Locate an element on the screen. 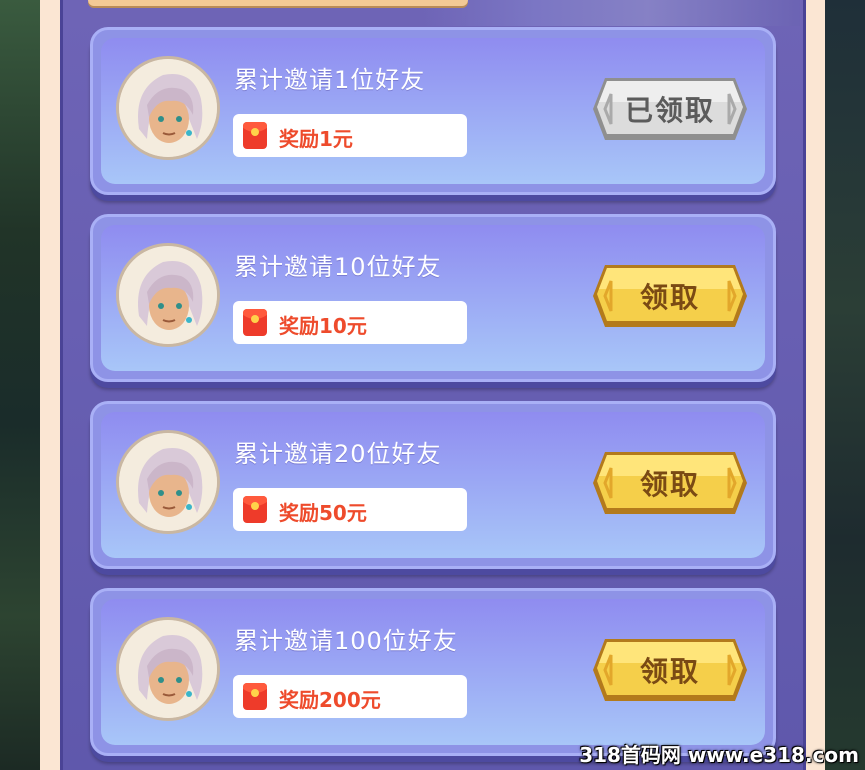 Image resolution: width=865 pixels, height=770 pixels. claimed-button: 已领取 is located at coordinates (670, 109).